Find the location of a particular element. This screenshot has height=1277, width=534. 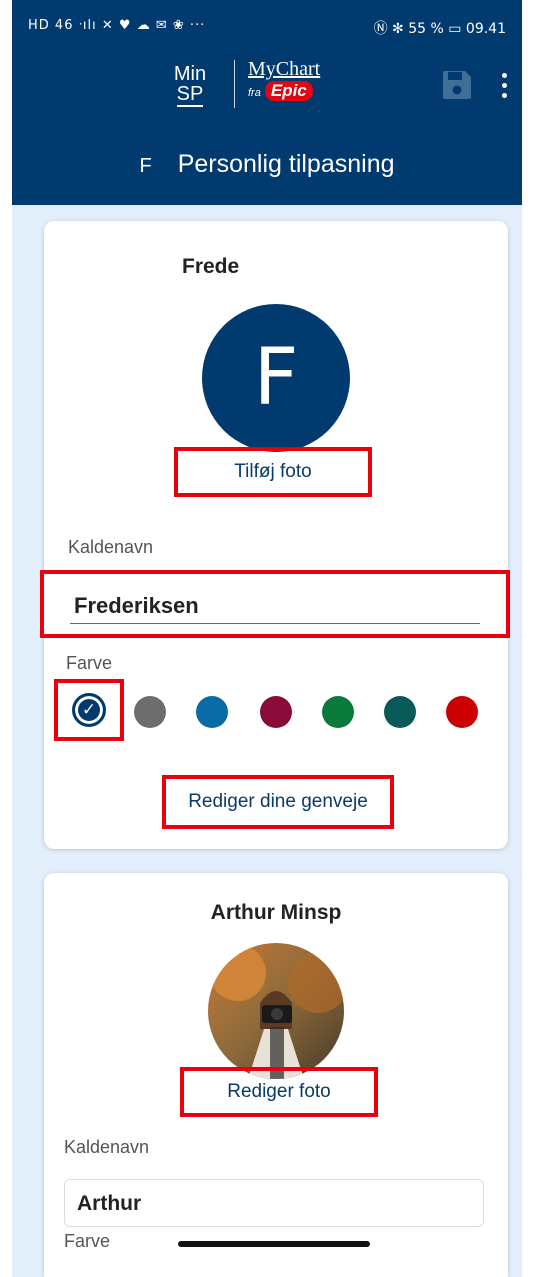

more-vertical-icon is located at coordinates (504, 85).